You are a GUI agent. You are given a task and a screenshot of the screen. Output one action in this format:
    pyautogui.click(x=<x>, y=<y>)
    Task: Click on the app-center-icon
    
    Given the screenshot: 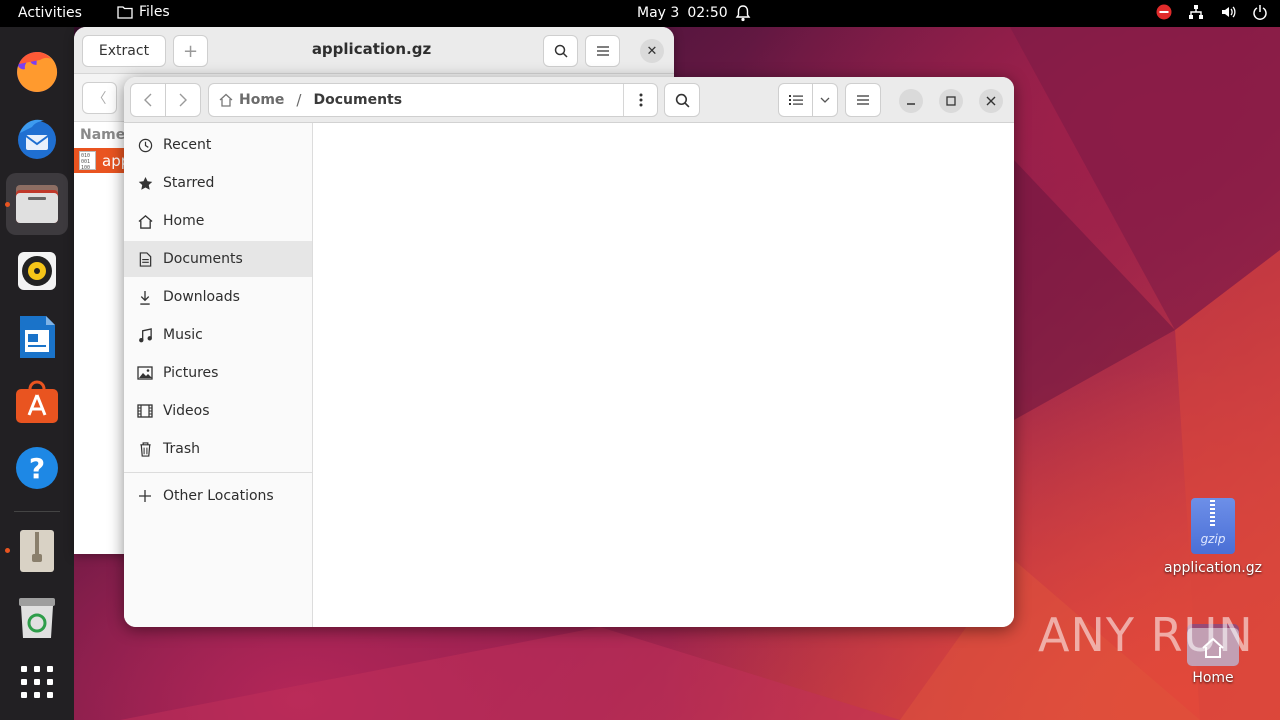 What is the action you would take?
    pyautogui.click(x=37, y=401)
    